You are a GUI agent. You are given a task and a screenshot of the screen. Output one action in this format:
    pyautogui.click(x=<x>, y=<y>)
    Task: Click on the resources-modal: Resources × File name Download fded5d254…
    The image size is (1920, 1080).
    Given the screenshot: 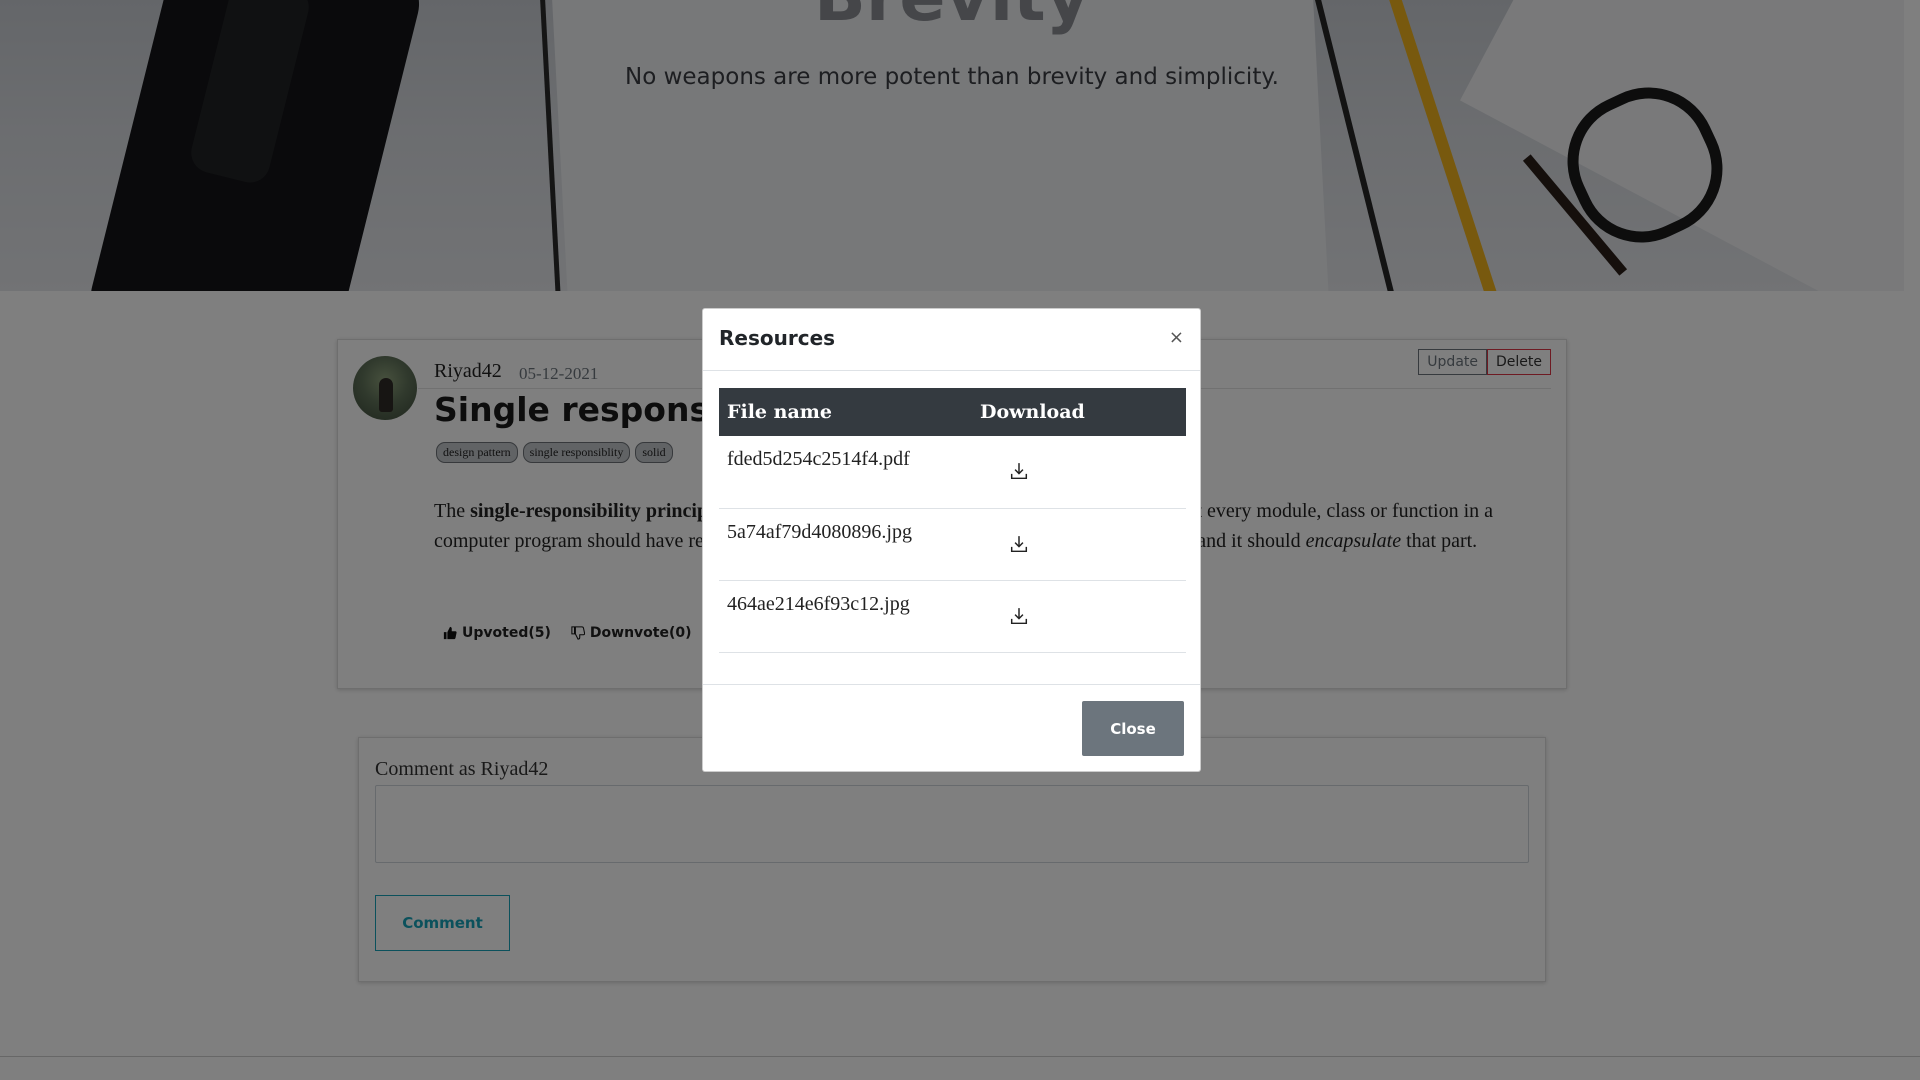 What is the action you would take?
    pyautogui.click(x=951, y=540)
    